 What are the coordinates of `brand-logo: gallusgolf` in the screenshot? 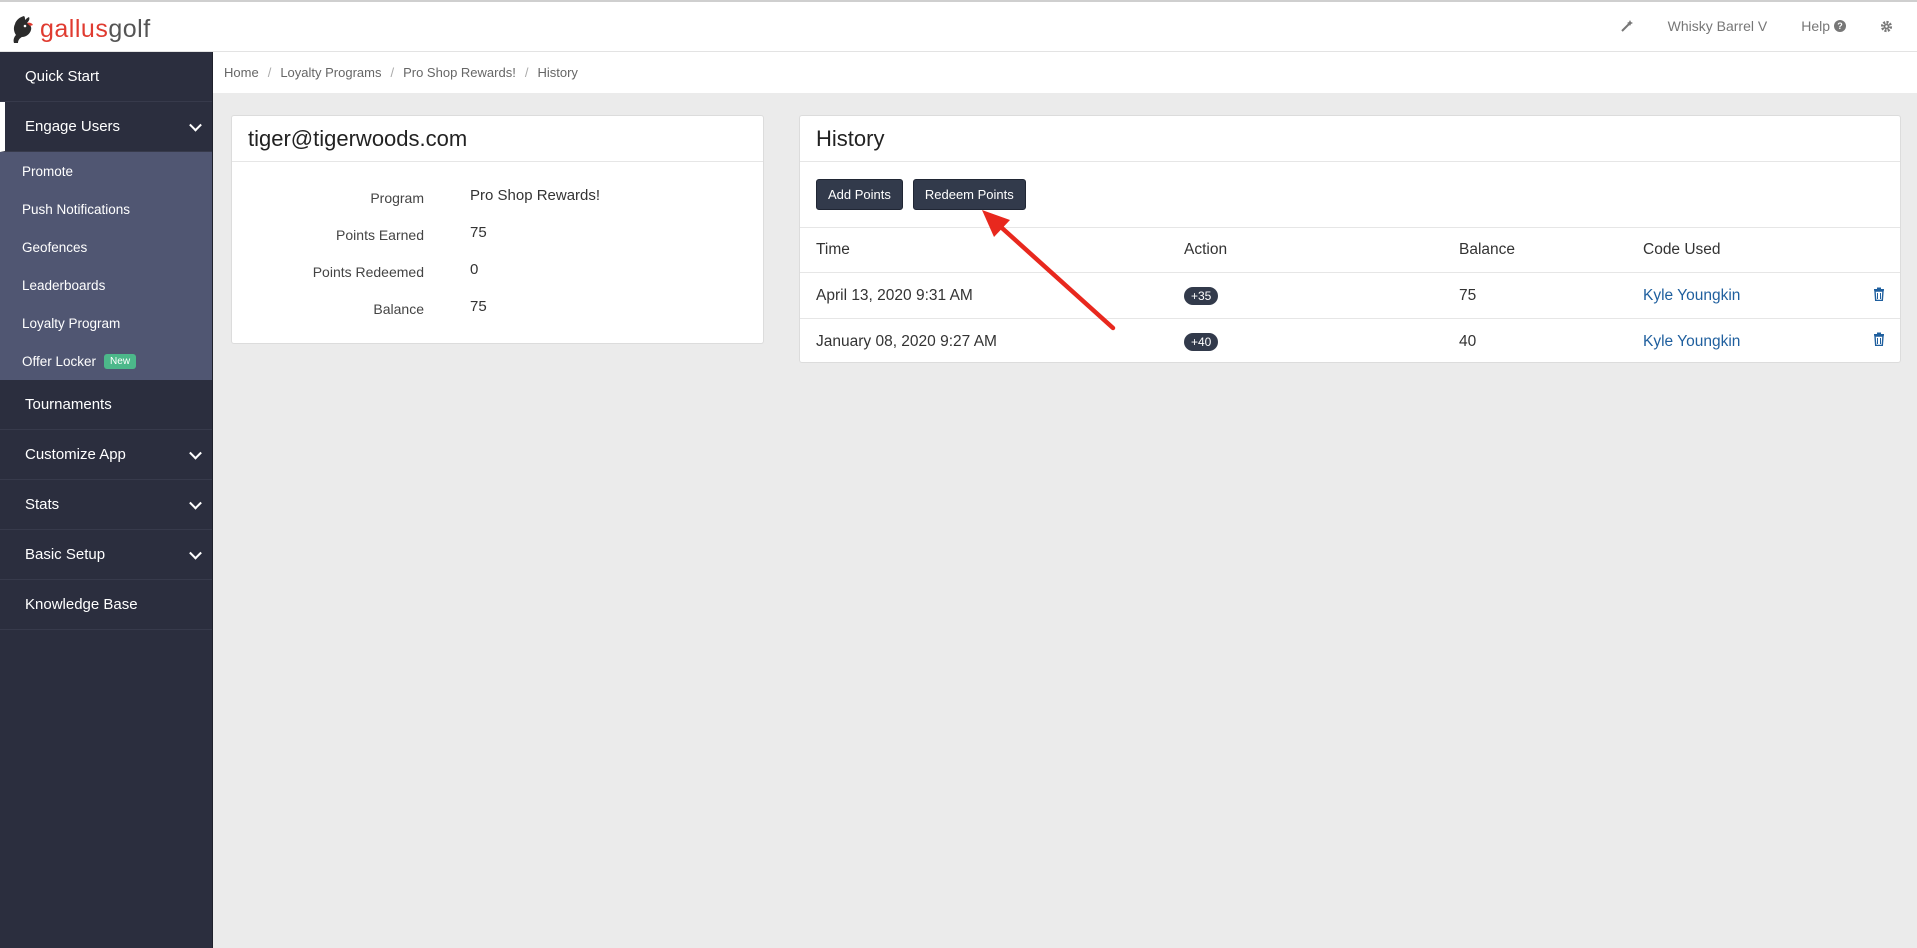 It's located at (80, 29).